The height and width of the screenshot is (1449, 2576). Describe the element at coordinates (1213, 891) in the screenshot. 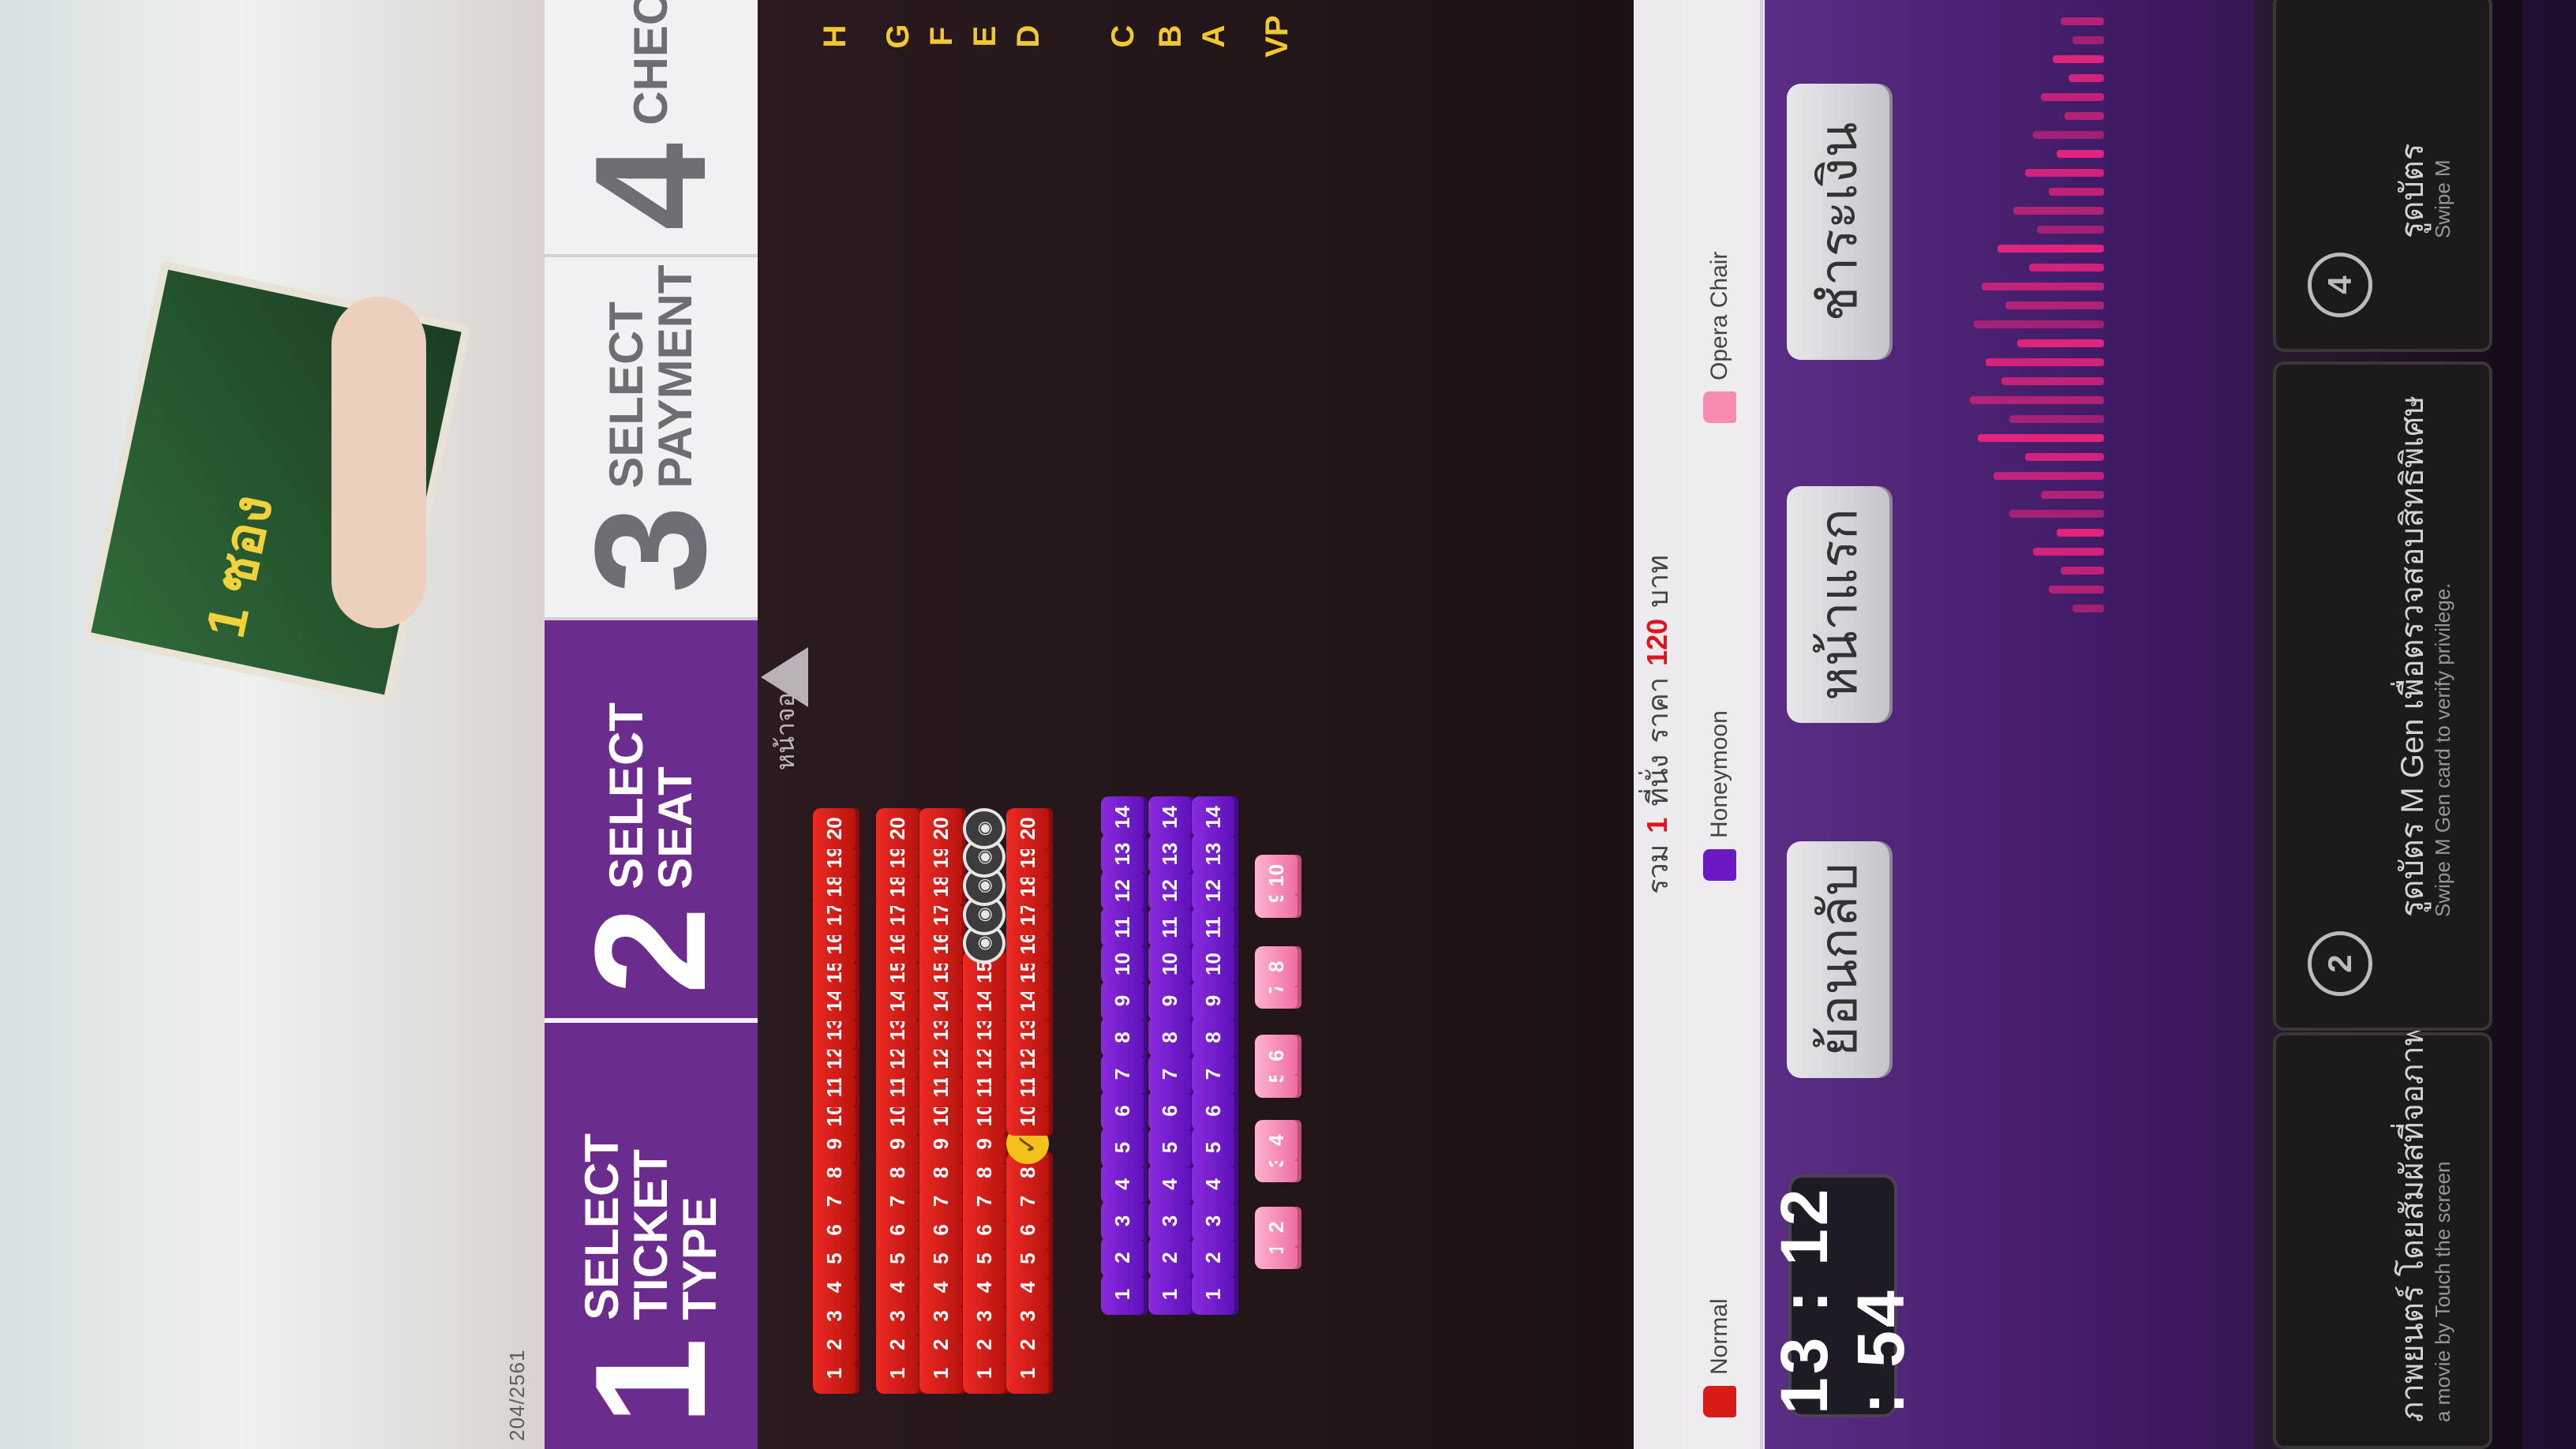

I see `seat-A-12: 12` at that location.